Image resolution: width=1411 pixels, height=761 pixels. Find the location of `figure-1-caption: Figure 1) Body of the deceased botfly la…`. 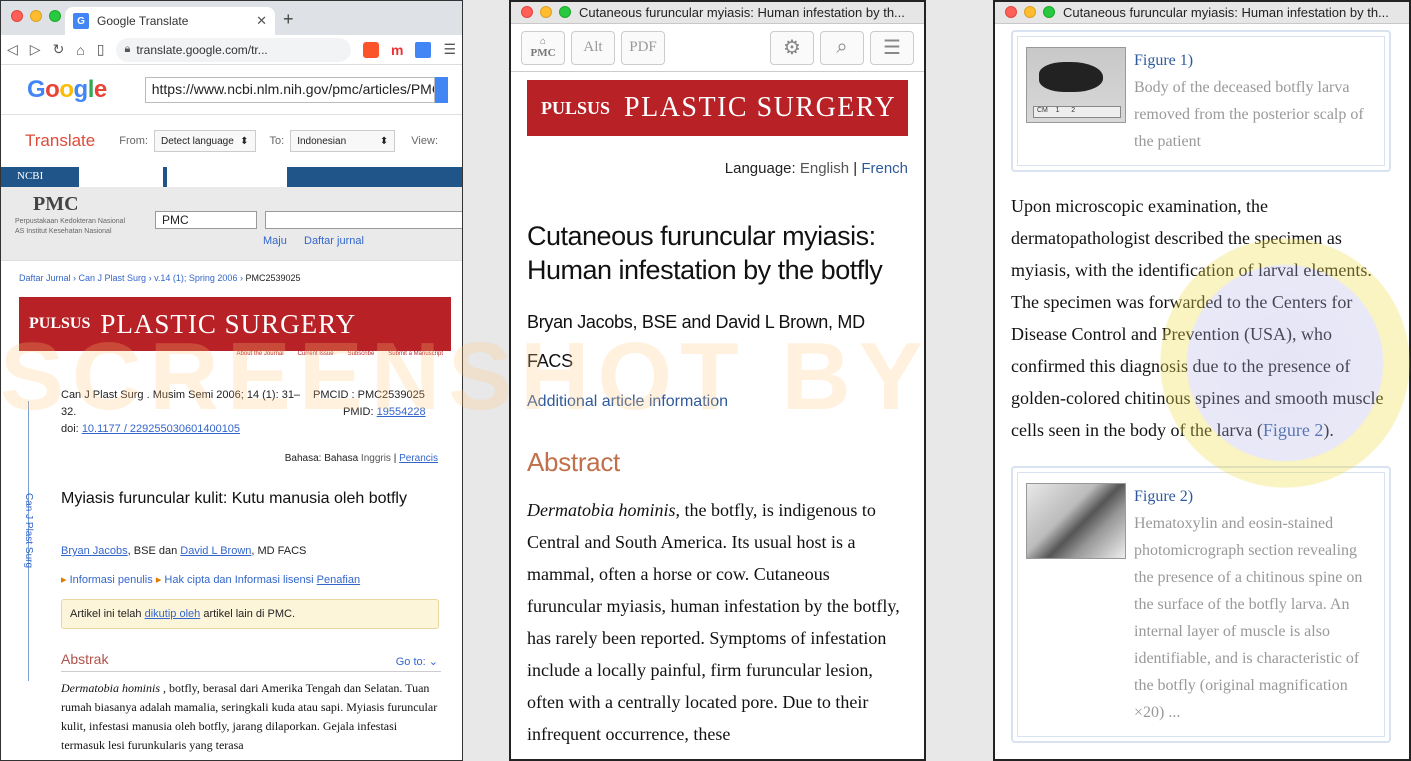

figure-1-caption: Figure 1) Body of the deceased botfly la… is located at coordinates (1255, 101).